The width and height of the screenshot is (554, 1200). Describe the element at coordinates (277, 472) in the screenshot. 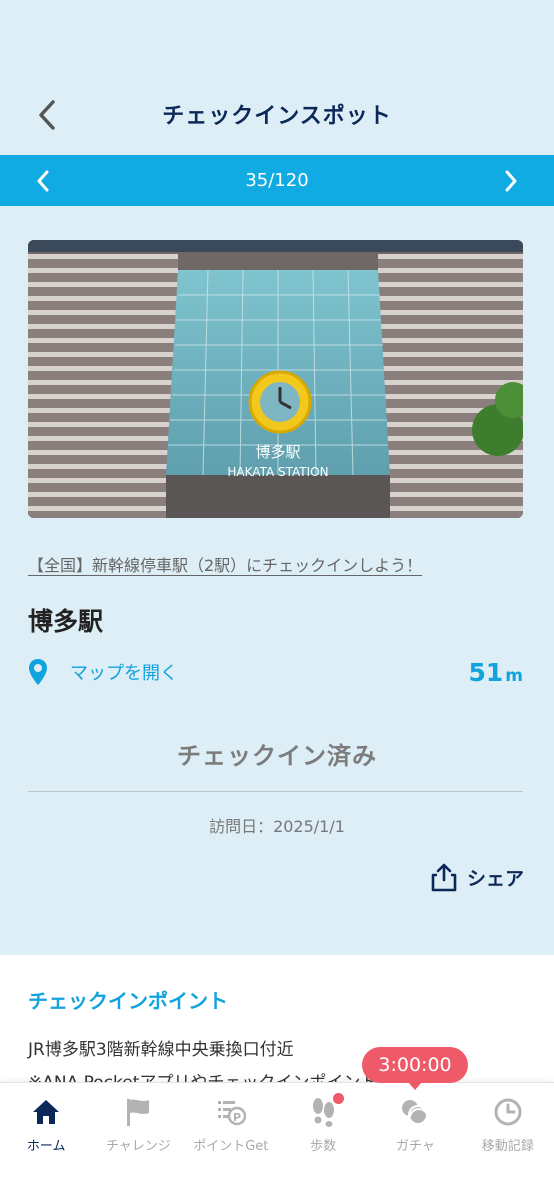

I see `photo-sign-en: HAKATA STATION` at that location.